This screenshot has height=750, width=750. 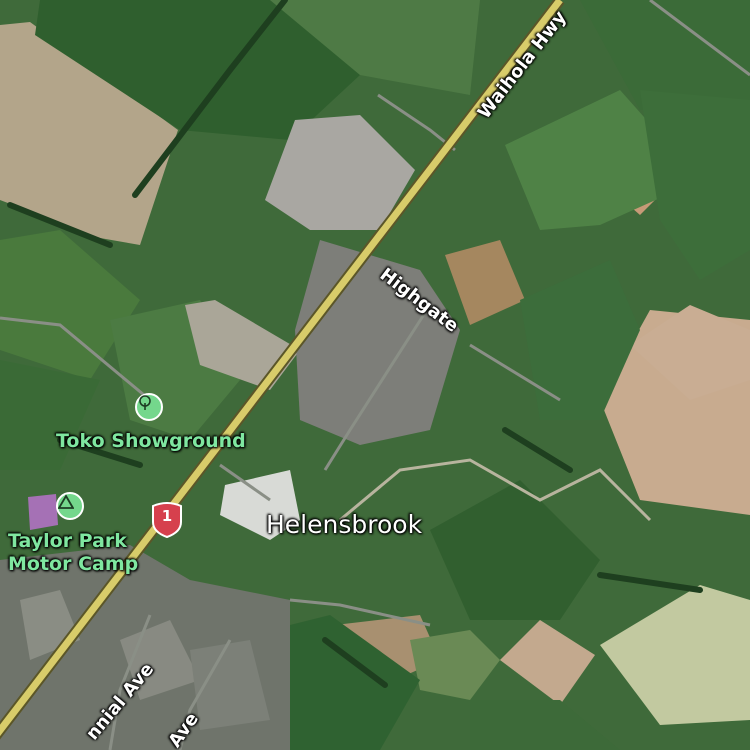 I want to click on campsite-icon, so click(x=70, y=506).